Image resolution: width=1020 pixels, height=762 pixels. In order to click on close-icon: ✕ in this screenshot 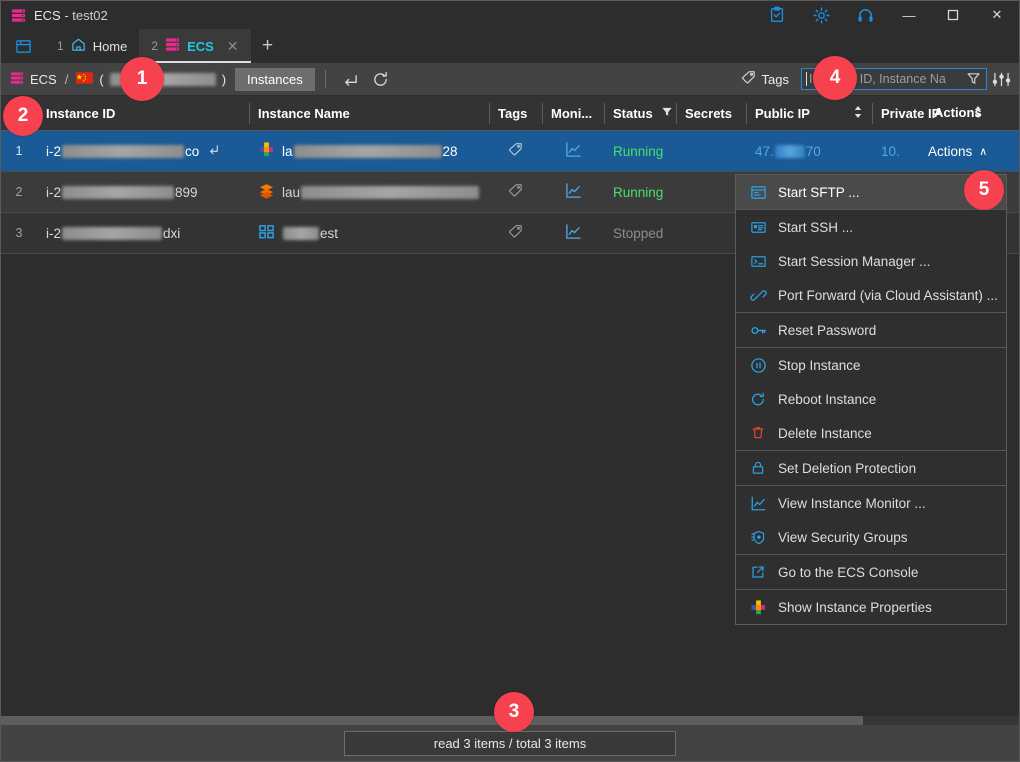, I will do `click(233, 46)`.